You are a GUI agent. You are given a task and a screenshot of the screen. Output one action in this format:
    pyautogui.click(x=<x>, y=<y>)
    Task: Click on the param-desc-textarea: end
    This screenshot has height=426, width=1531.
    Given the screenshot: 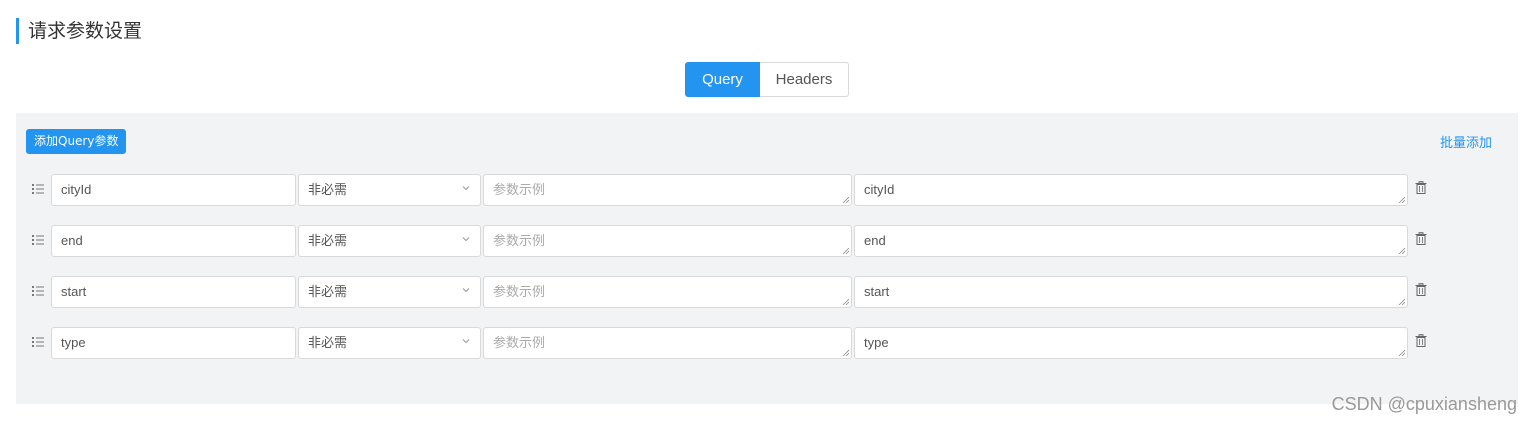 What is the action you would take?
    pyautogui.click(x=1131, y=241)
    